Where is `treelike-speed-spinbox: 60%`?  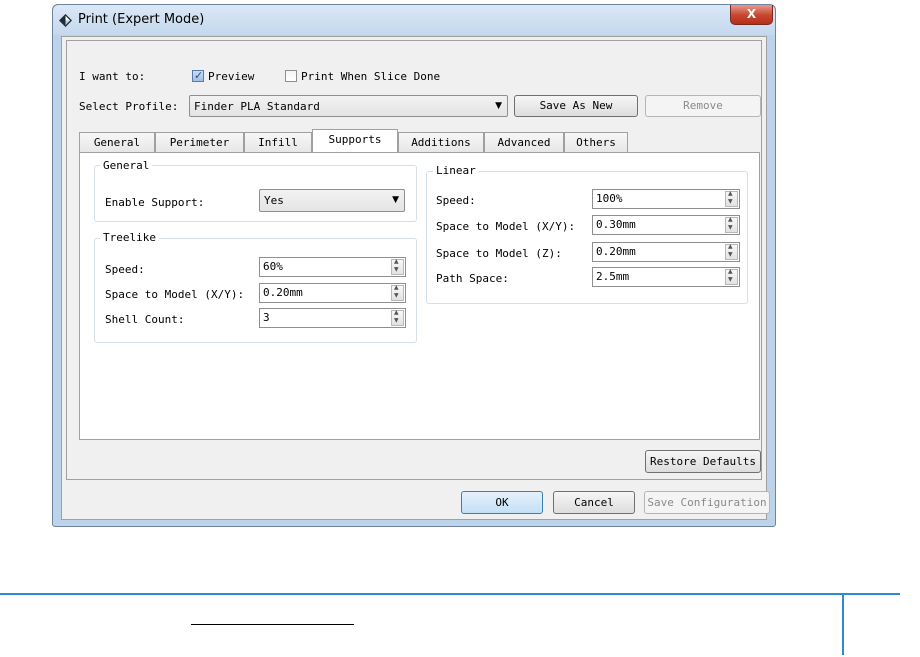
treelike-speed-spinbox: 60% is located at coordinates (332, 267).